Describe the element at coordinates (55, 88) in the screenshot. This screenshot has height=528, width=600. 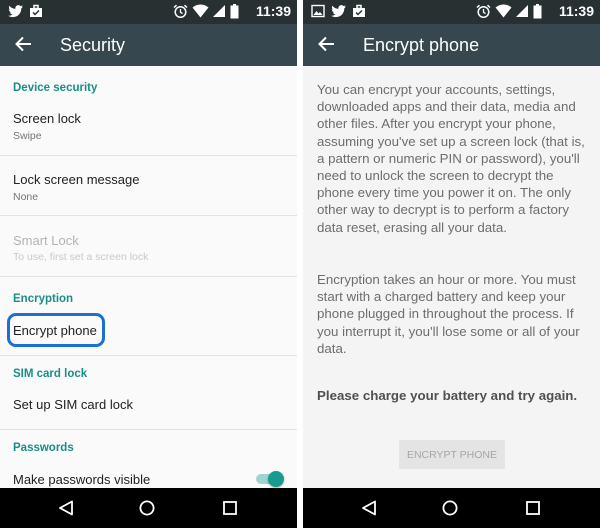
I see `section-header-device-security: Device security` at that location.